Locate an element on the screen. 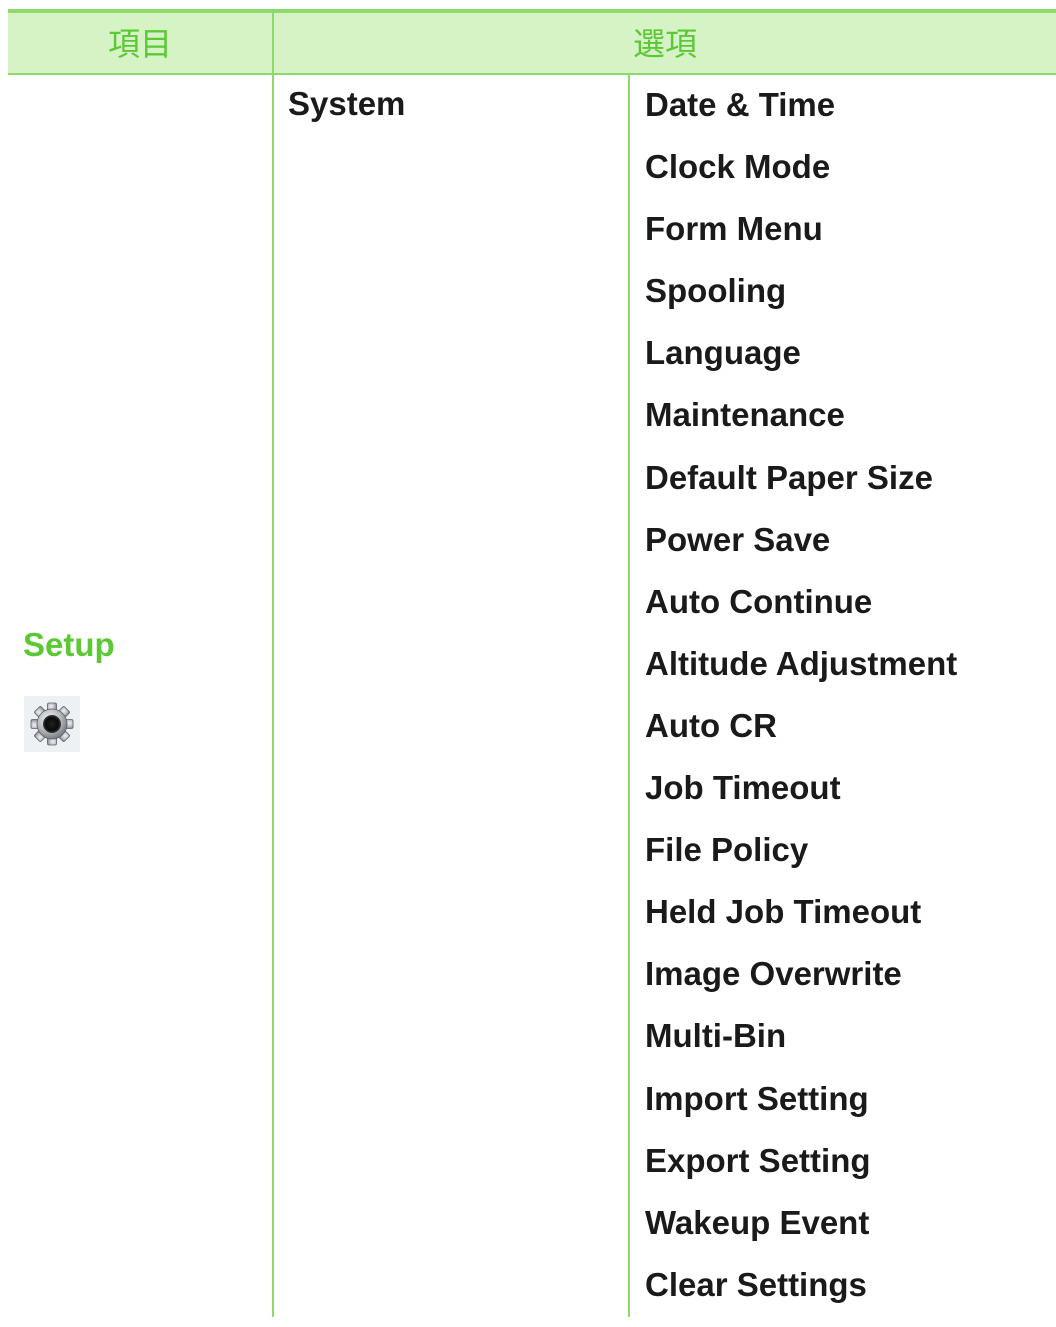 Image resolution: width=1056 pixels, height=1327 pixels. option-clock-mode: Clock Mode is located at coordinates (738, 167).